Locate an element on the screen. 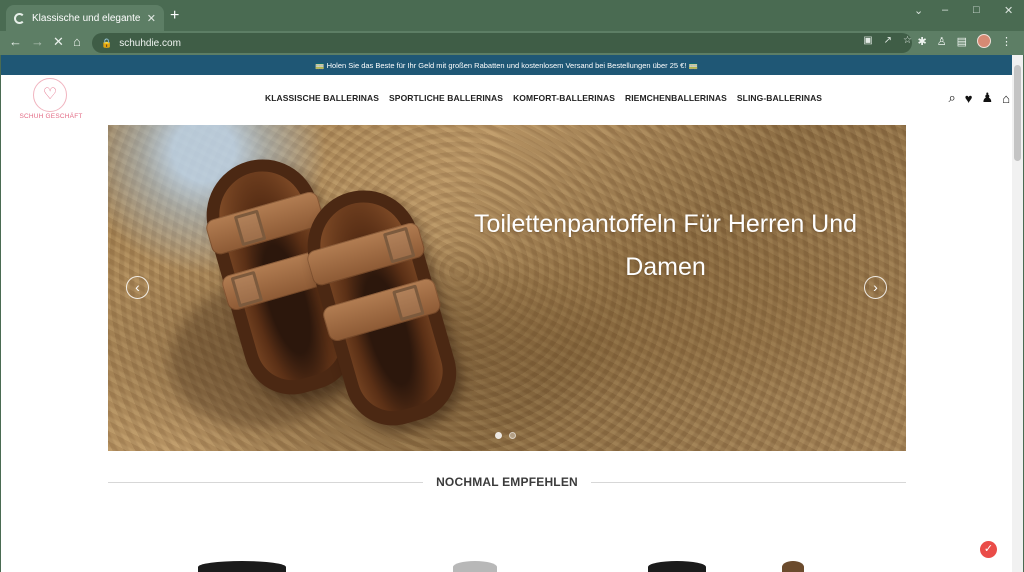  menu-icon: ⋮ is located at coordinates (1006, 41).